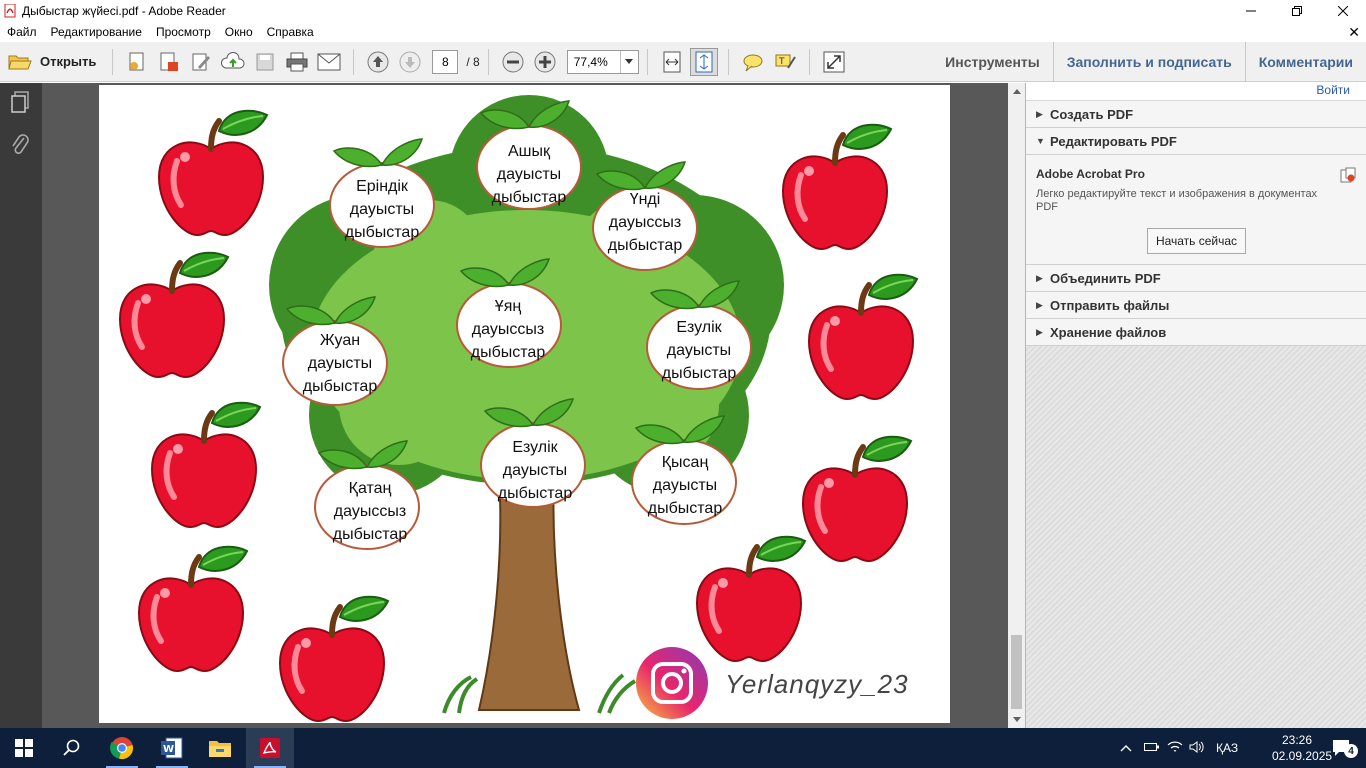 This screenshot has height=768, width=1366. I want to click on document-close-icon: ✕, so click(1354, 32).